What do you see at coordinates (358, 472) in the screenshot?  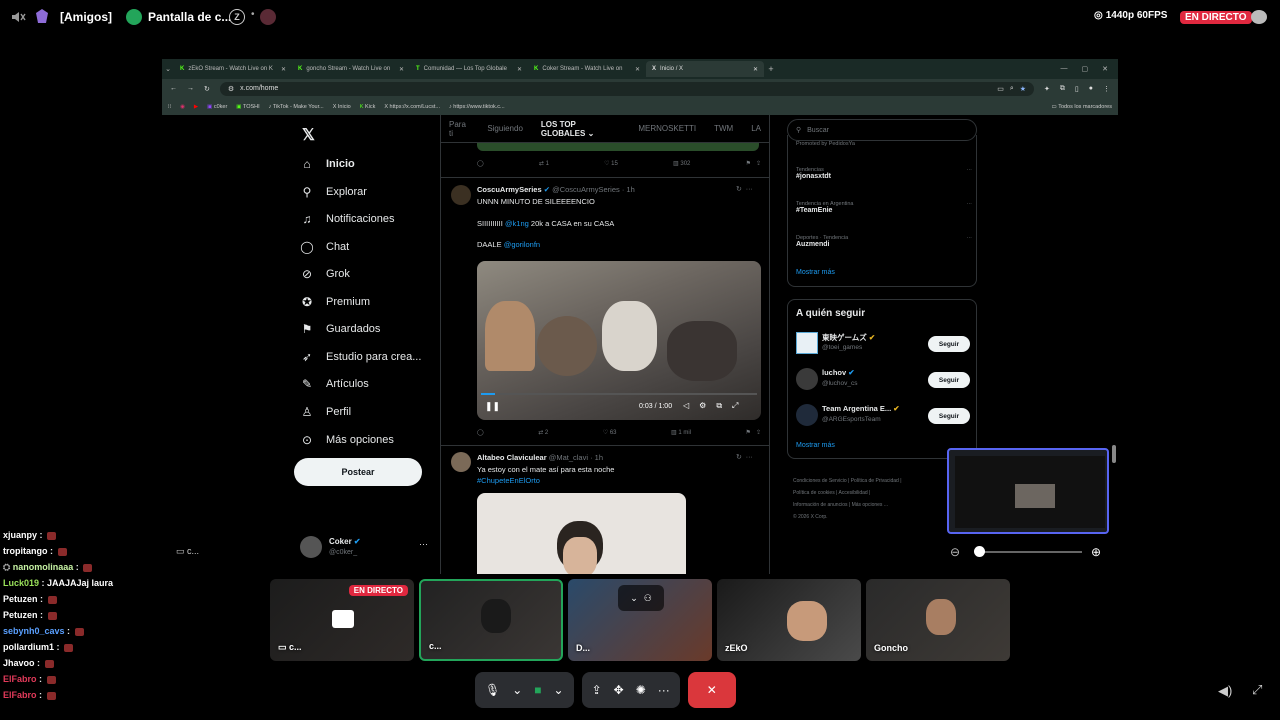 I see `post-button: Postear` at bounding box center [358, 472].